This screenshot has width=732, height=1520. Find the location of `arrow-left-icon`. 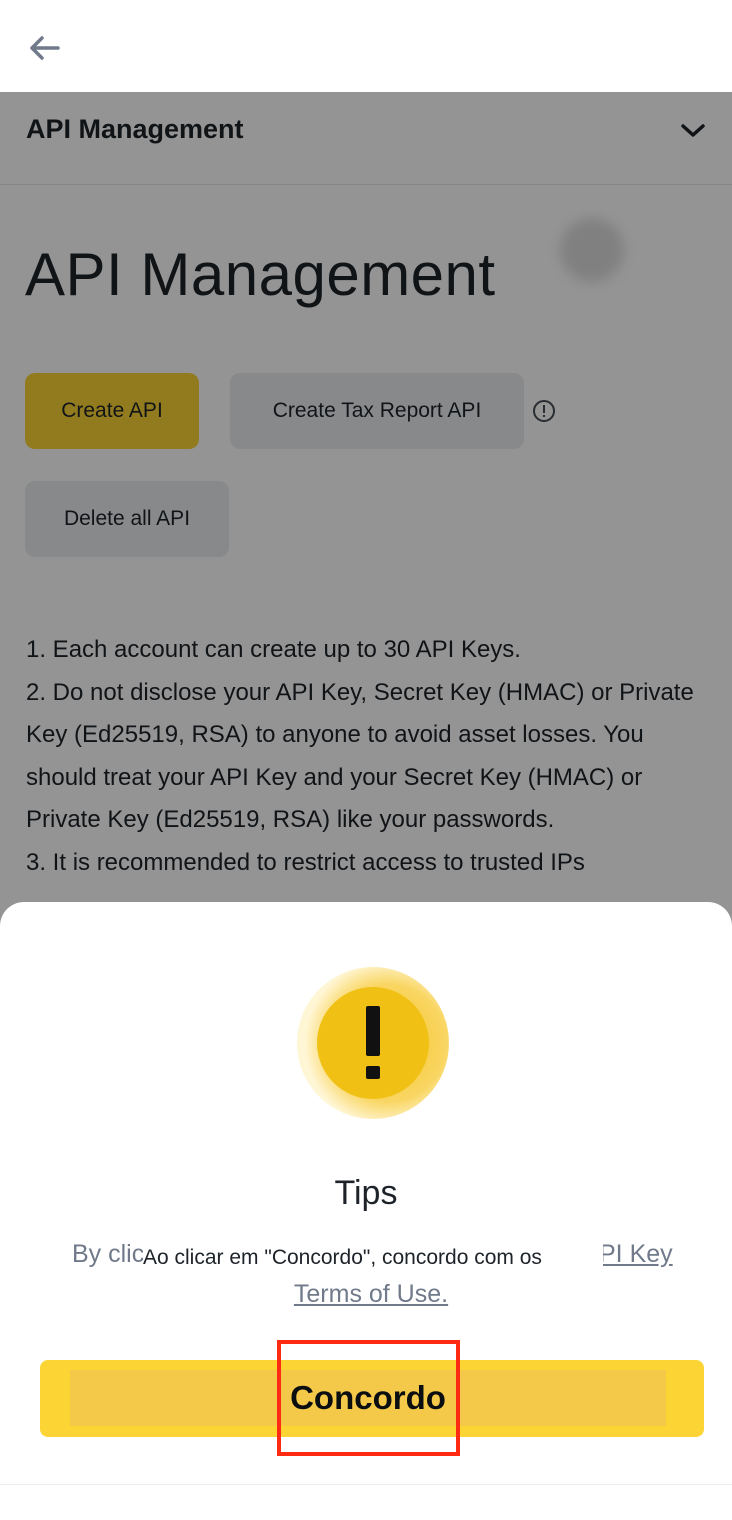

arrow-left-icon is located at coordinates (44, 48).